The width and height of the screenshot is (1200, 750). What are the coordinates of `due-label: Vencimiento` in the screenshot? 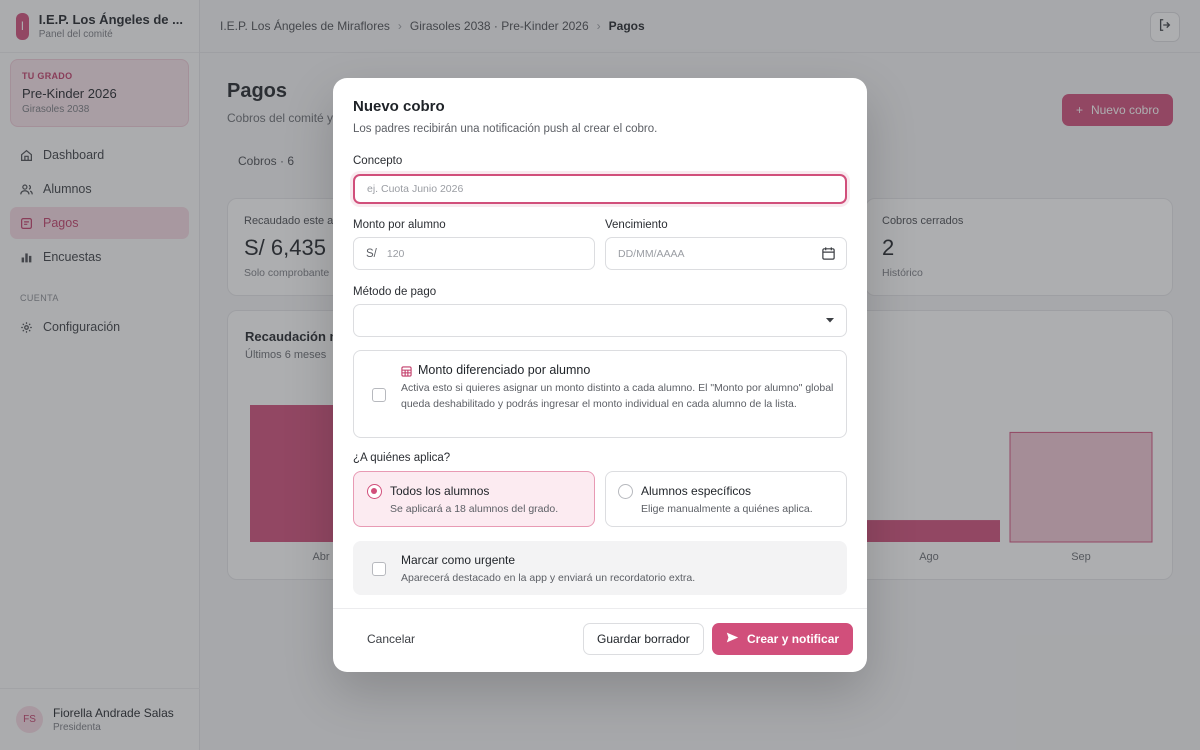 It's located at (636, 225).